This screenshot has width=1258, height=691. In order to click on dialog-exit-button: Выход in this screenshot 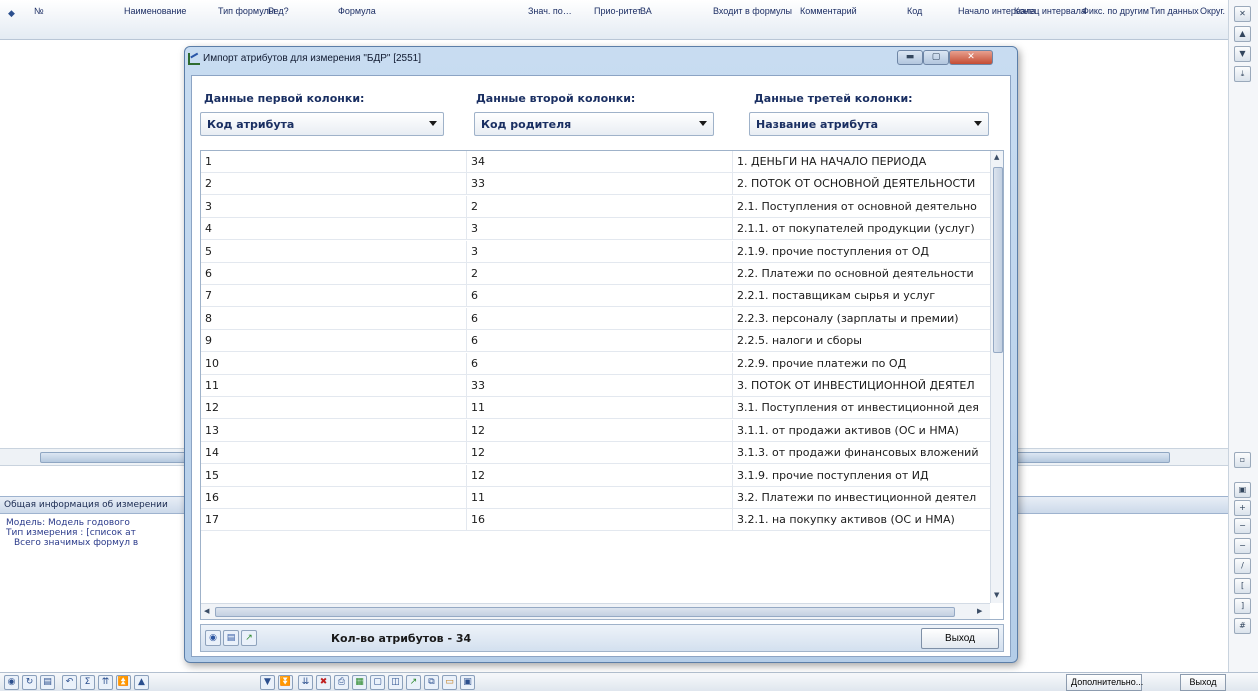, I will do `click(960, 638)`.